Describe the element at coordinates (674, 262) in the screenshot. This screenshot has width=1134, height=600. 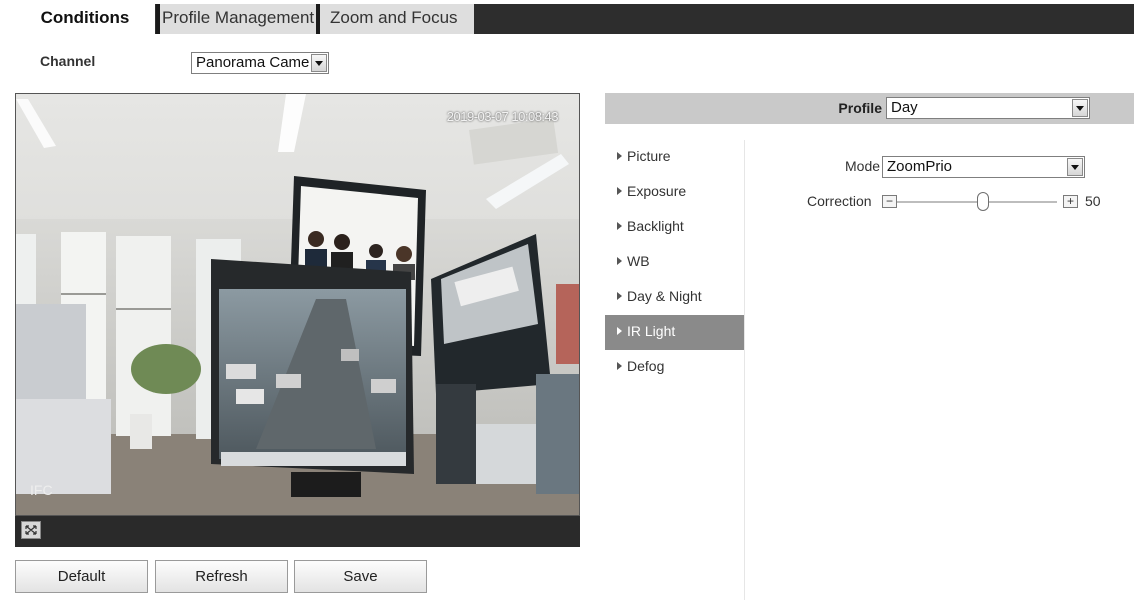
I see `menu-item-wb: WB` at that location.